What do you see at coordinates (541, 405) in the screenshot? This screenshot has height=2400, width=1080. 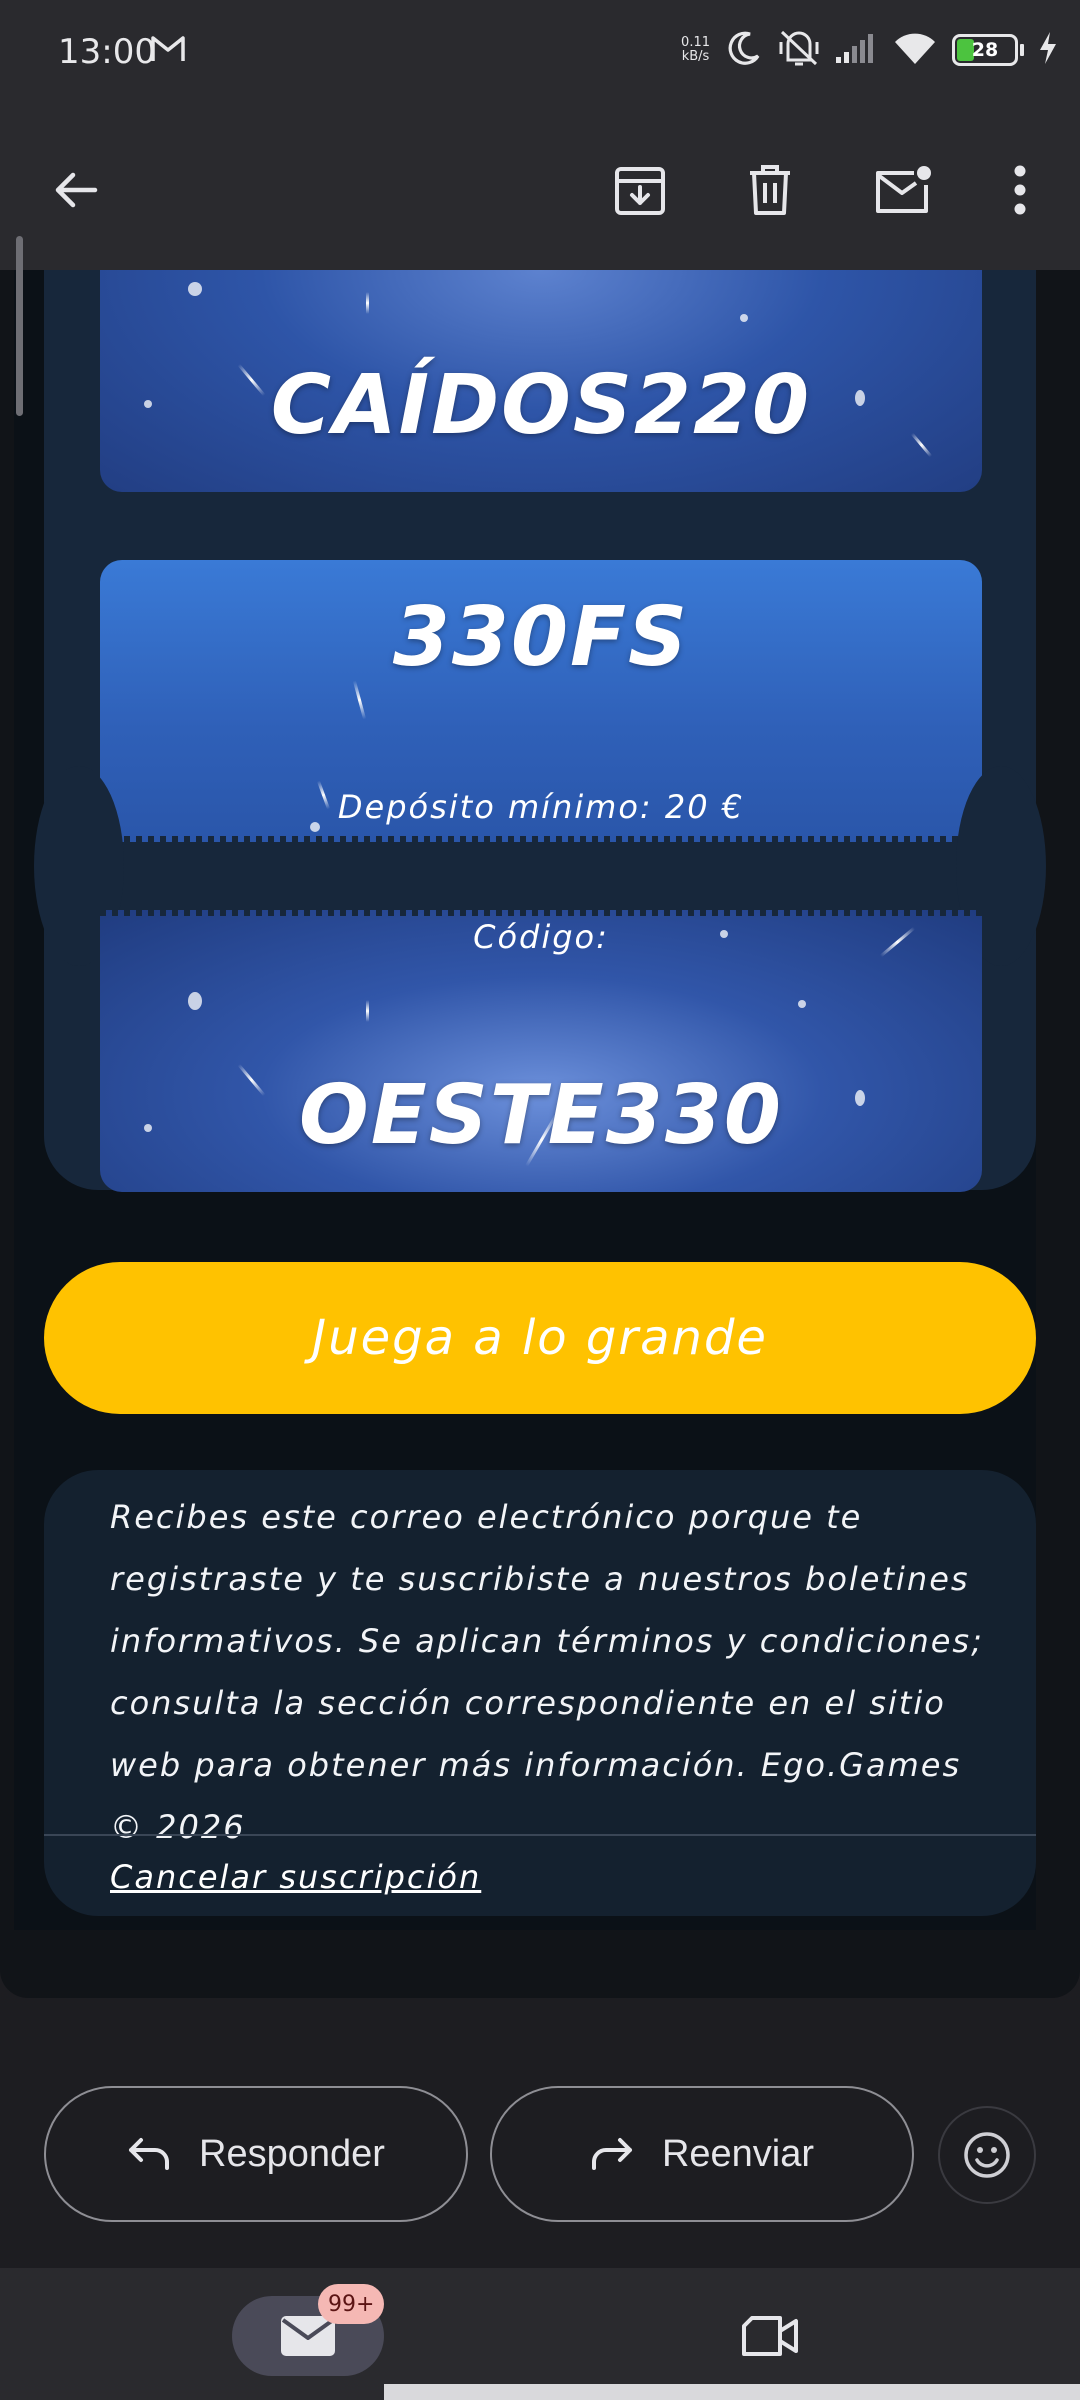 I see `promo-code-one: CAÍDOS220` at bounding box center [541, 405].